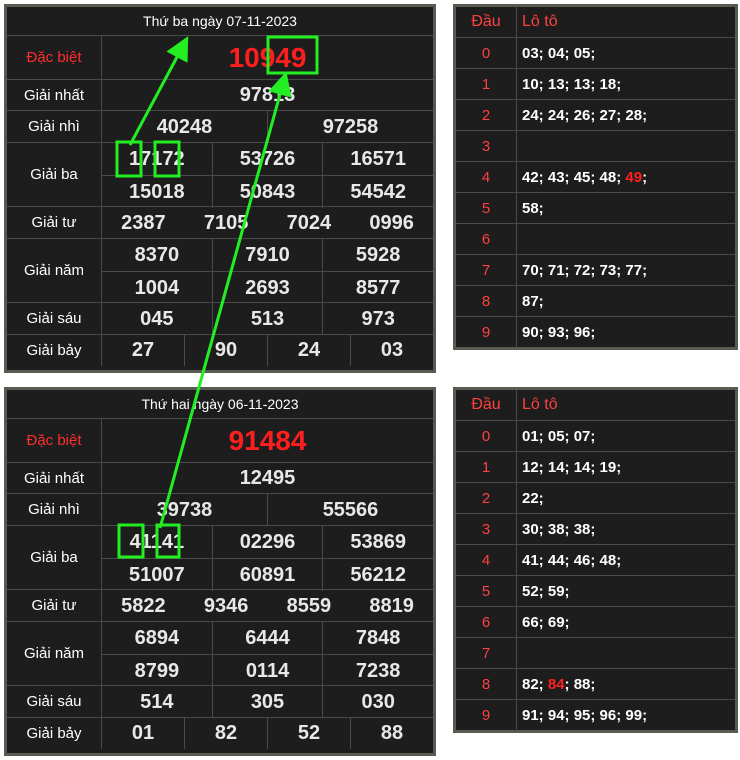 The width and height of the screenshot is (740, 760). I want to click on loto-row: 7 70; 71; 72; 73; 77;, so click(595, 270).